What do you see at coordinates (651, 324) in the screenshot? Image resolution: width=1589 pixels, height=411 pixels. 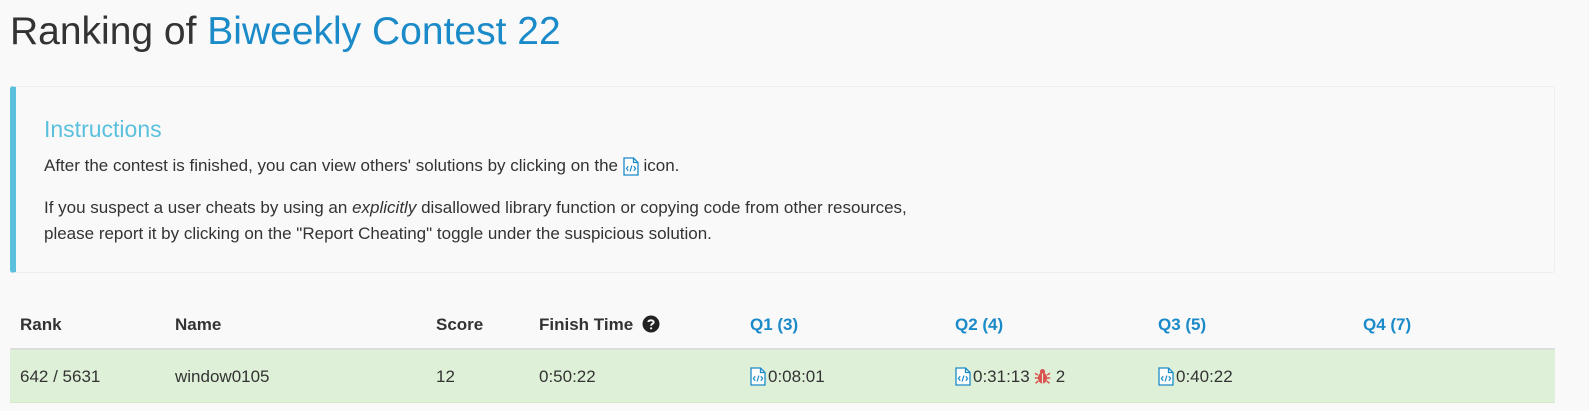 I see `question-circle-icon` at bounding box center [651, 324].